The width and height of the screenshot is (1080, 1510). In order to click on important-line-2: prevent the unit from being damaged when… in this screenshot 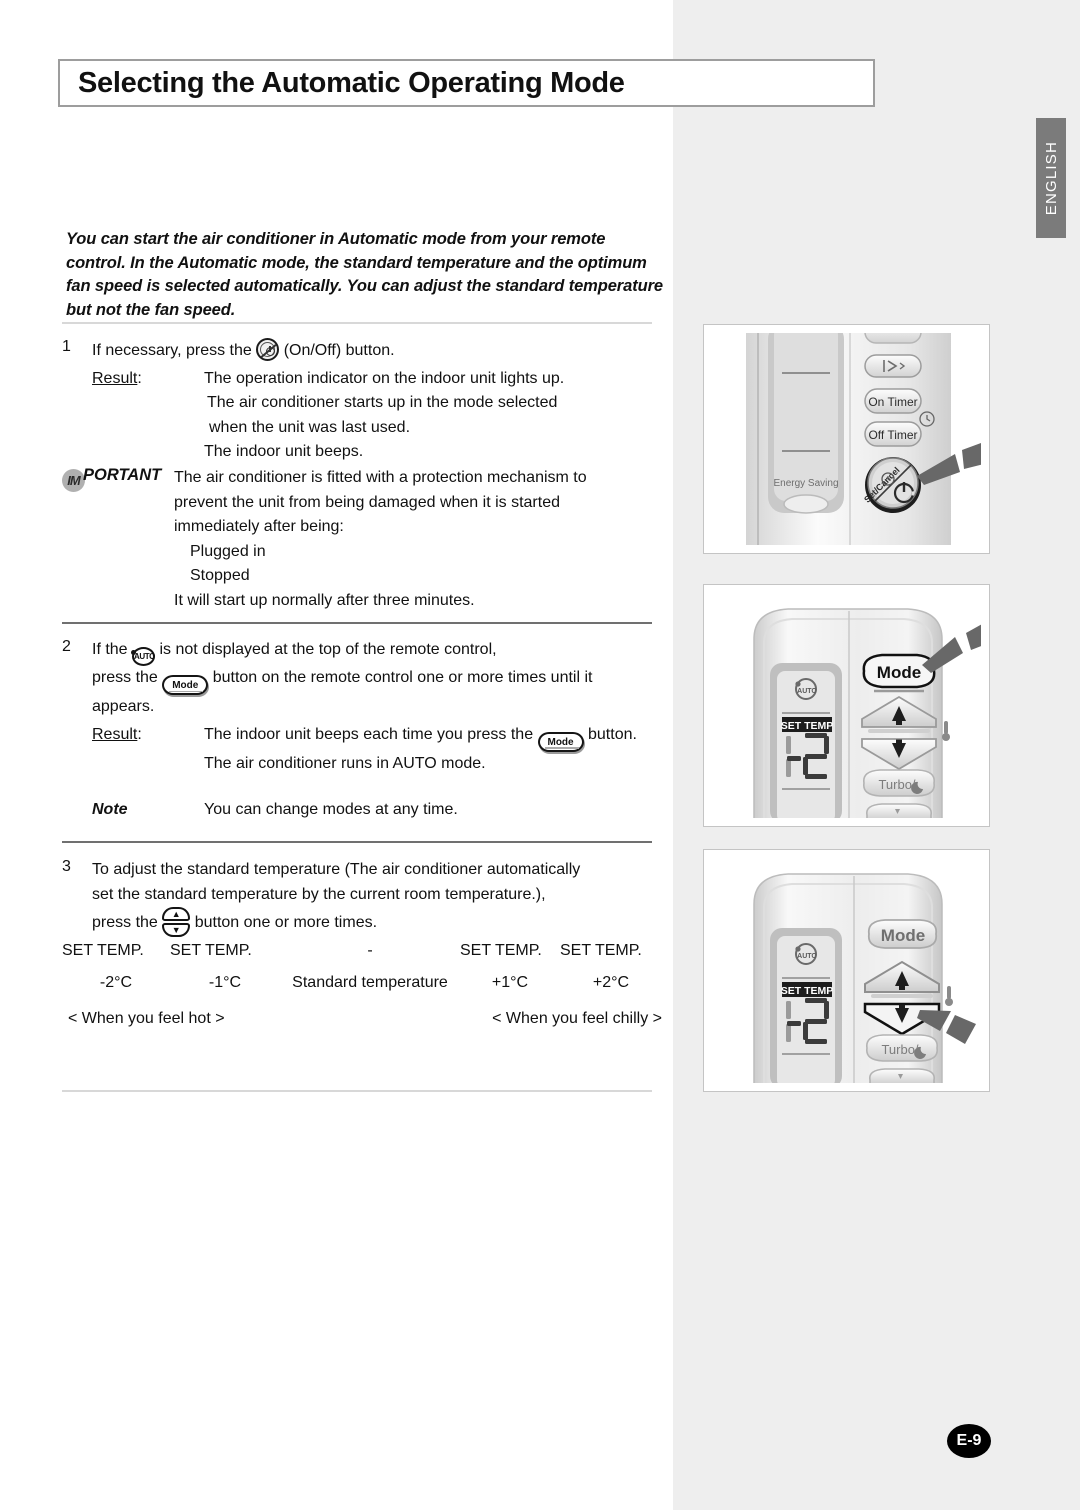, I will do `click(367, 502)`.